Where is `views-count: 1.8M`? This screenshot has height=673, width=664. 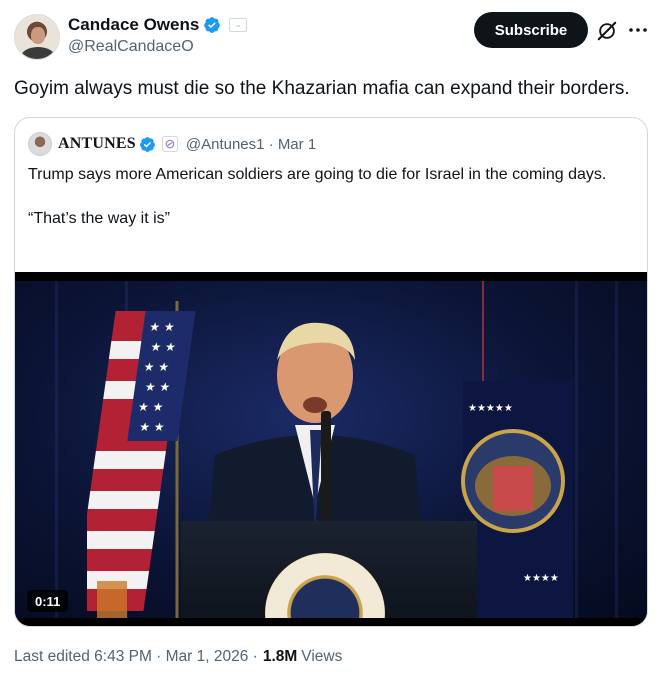
views-count: 1.8M is located at coordinates (280, 657).